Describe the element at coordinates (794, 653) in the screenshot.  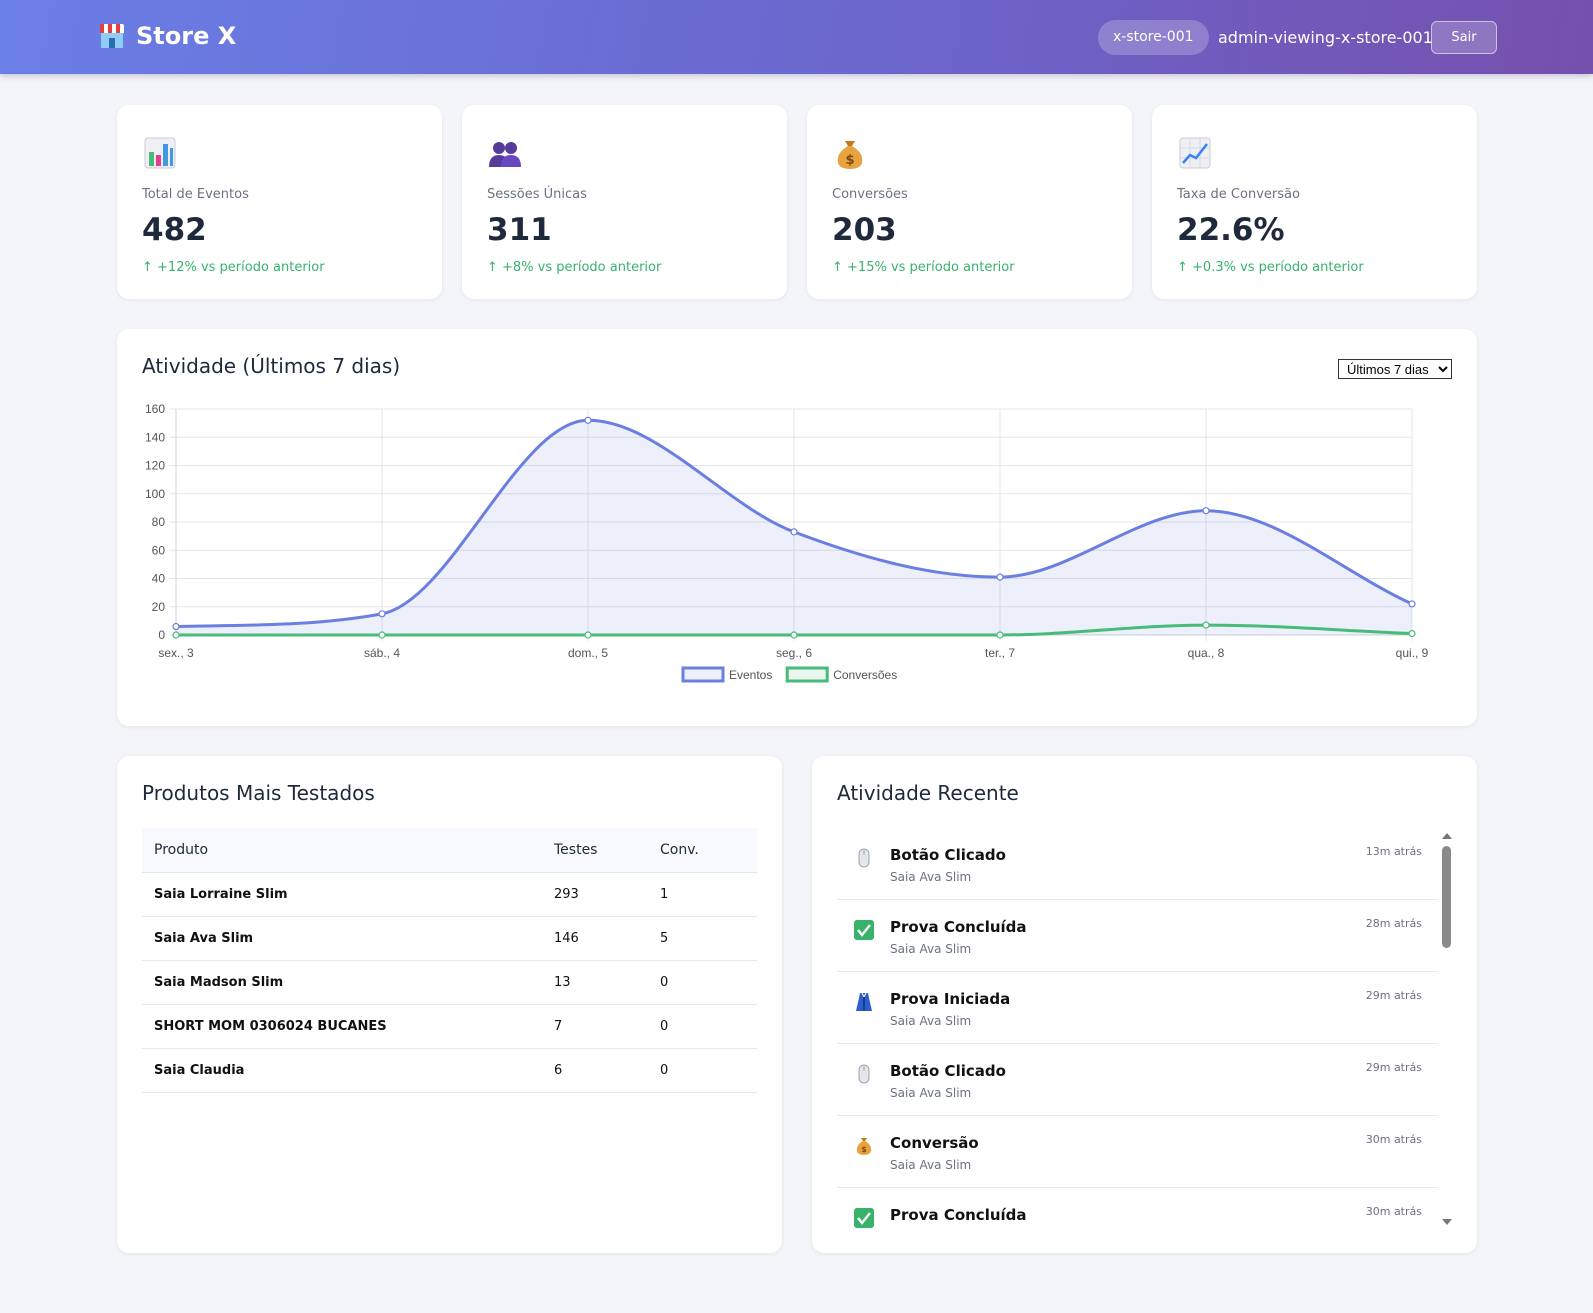
I see `x-tick-label: seg., 6` at that location.